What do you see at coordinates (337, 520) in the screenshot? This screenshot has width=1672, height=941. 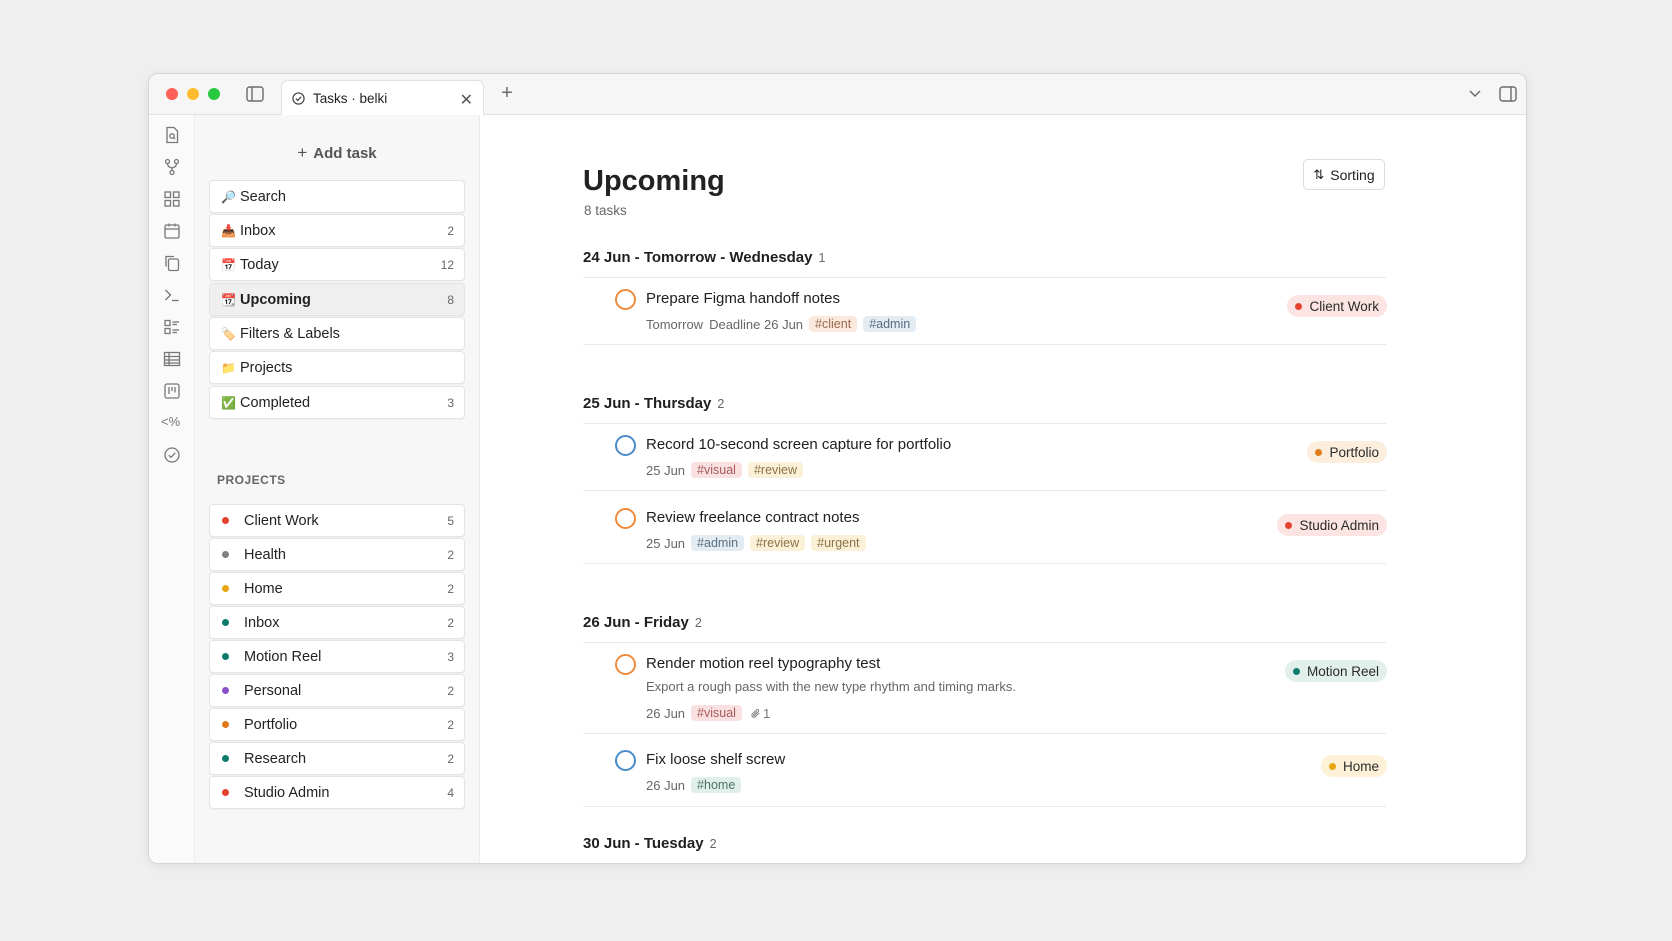 I see `sidebar-project-client-work: Client Work 5` at bounding box center [337, 520].